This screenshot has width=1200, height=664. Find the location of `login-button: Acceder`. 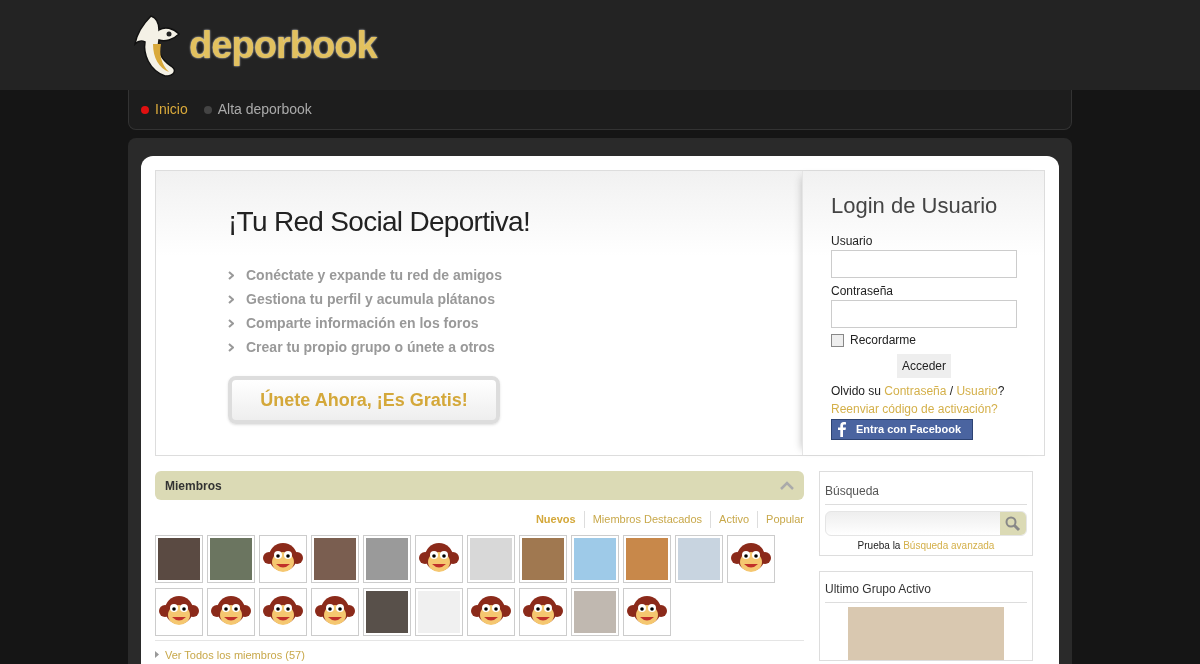

login-button: Acceder is located at coordinates (924, 366).